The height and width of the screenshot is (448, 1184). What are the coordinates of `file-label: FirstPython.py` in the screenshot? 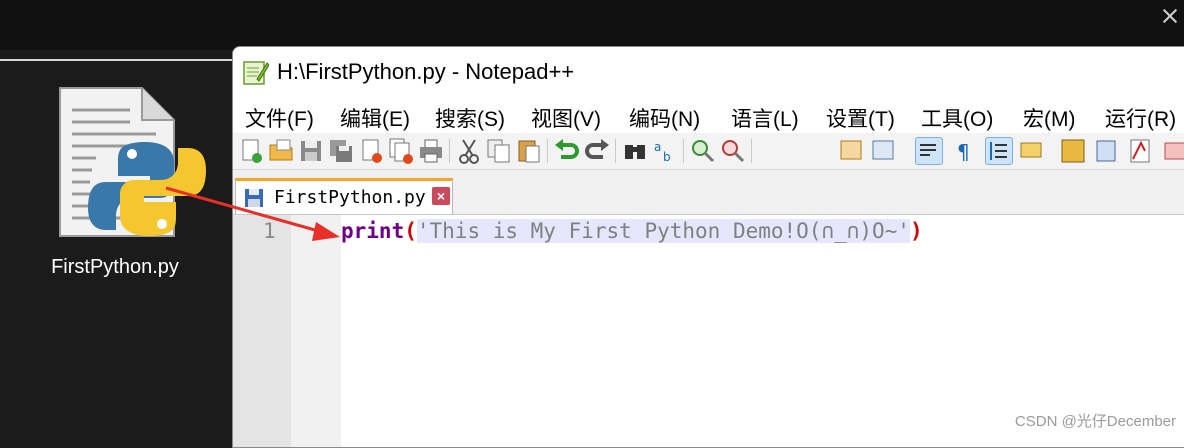 It's located at (115, 267).